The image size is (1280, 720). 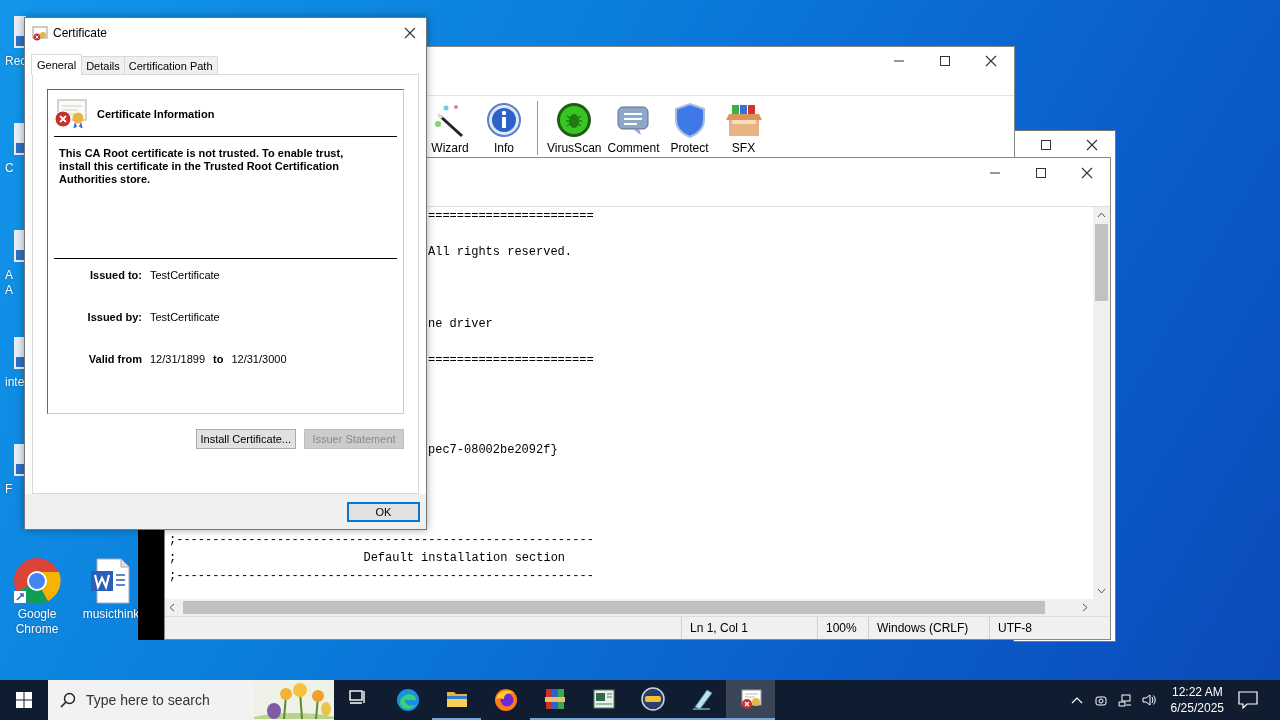 What do you see at coordinates (505, 700) in the screenshot?
I see `firefox-icon` at bounding box center [505, 700].